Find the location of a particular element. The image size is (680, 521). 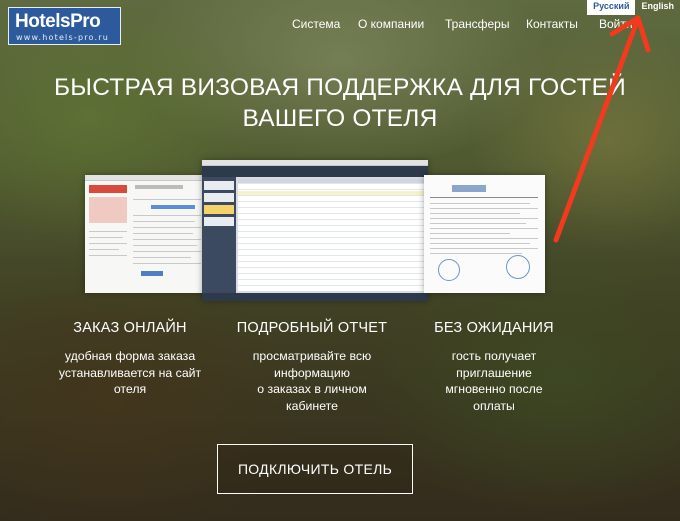

lang-russian: Русский is located at coordinates (611, 7).